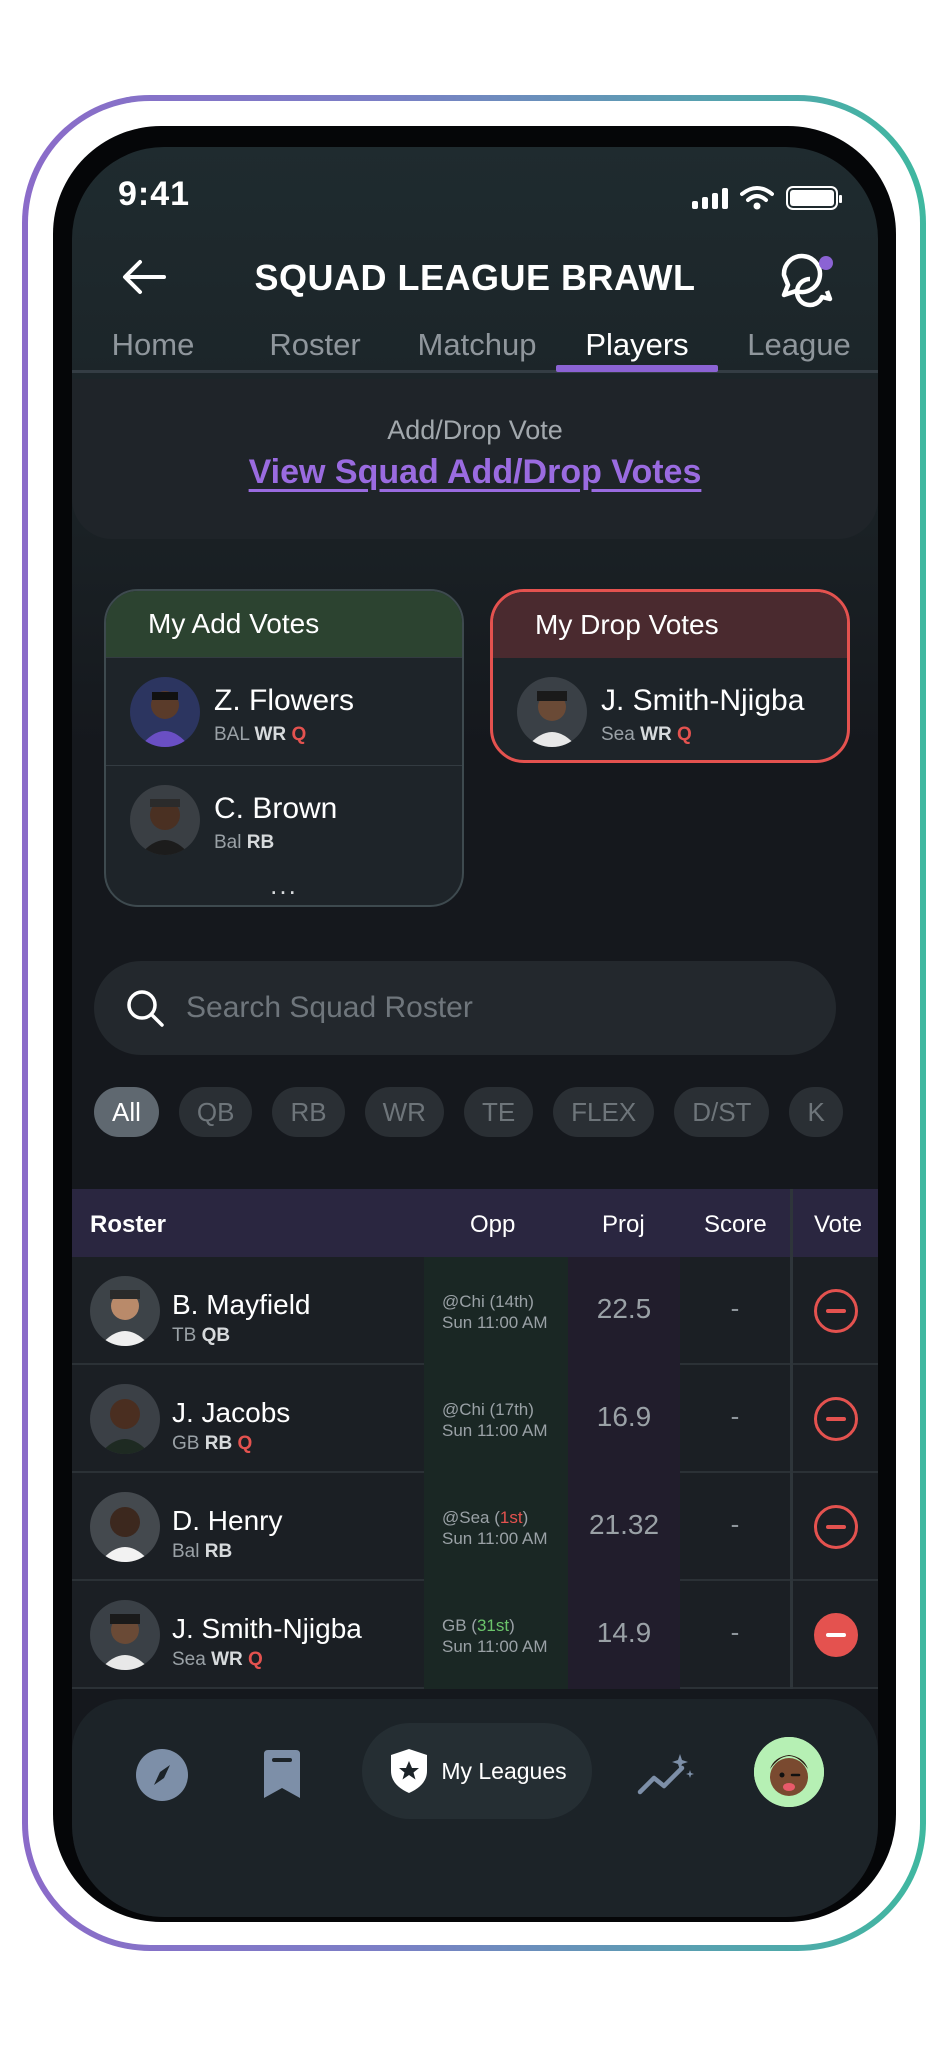 The width and height of the screenshot is (950, 2050). I want to click on filter-chip-dst: D/ST, so click(722, 1112).